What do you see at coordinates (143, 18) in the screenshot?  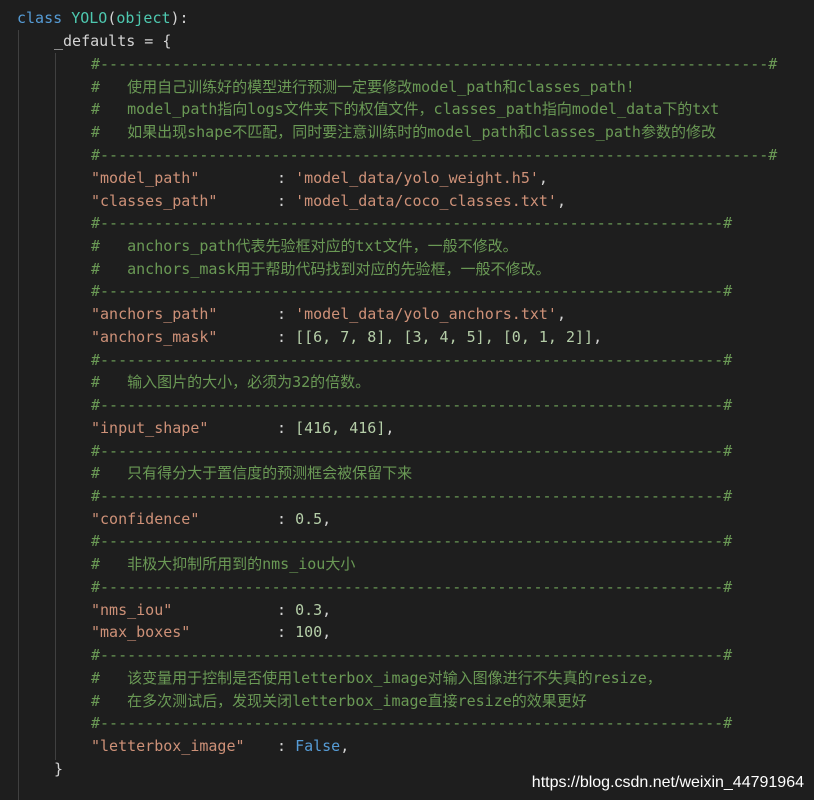 I see `base-class: object` at bounding box center [143, 18].